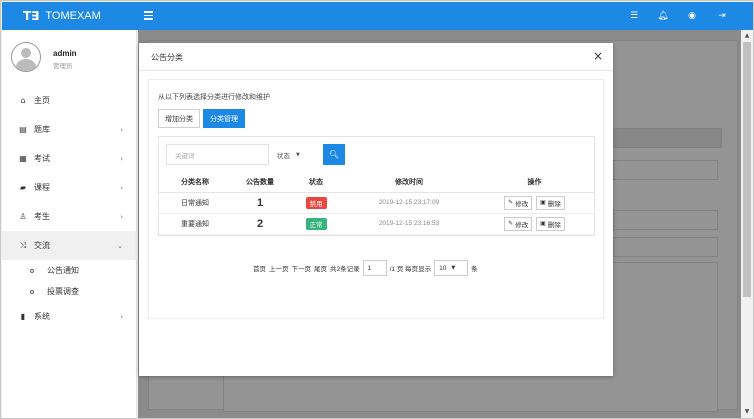  What do you see at coordinates (179, 118) in the screenshot?
I see `tab-add-category: 增加分类` at bounding box center [179, 118].